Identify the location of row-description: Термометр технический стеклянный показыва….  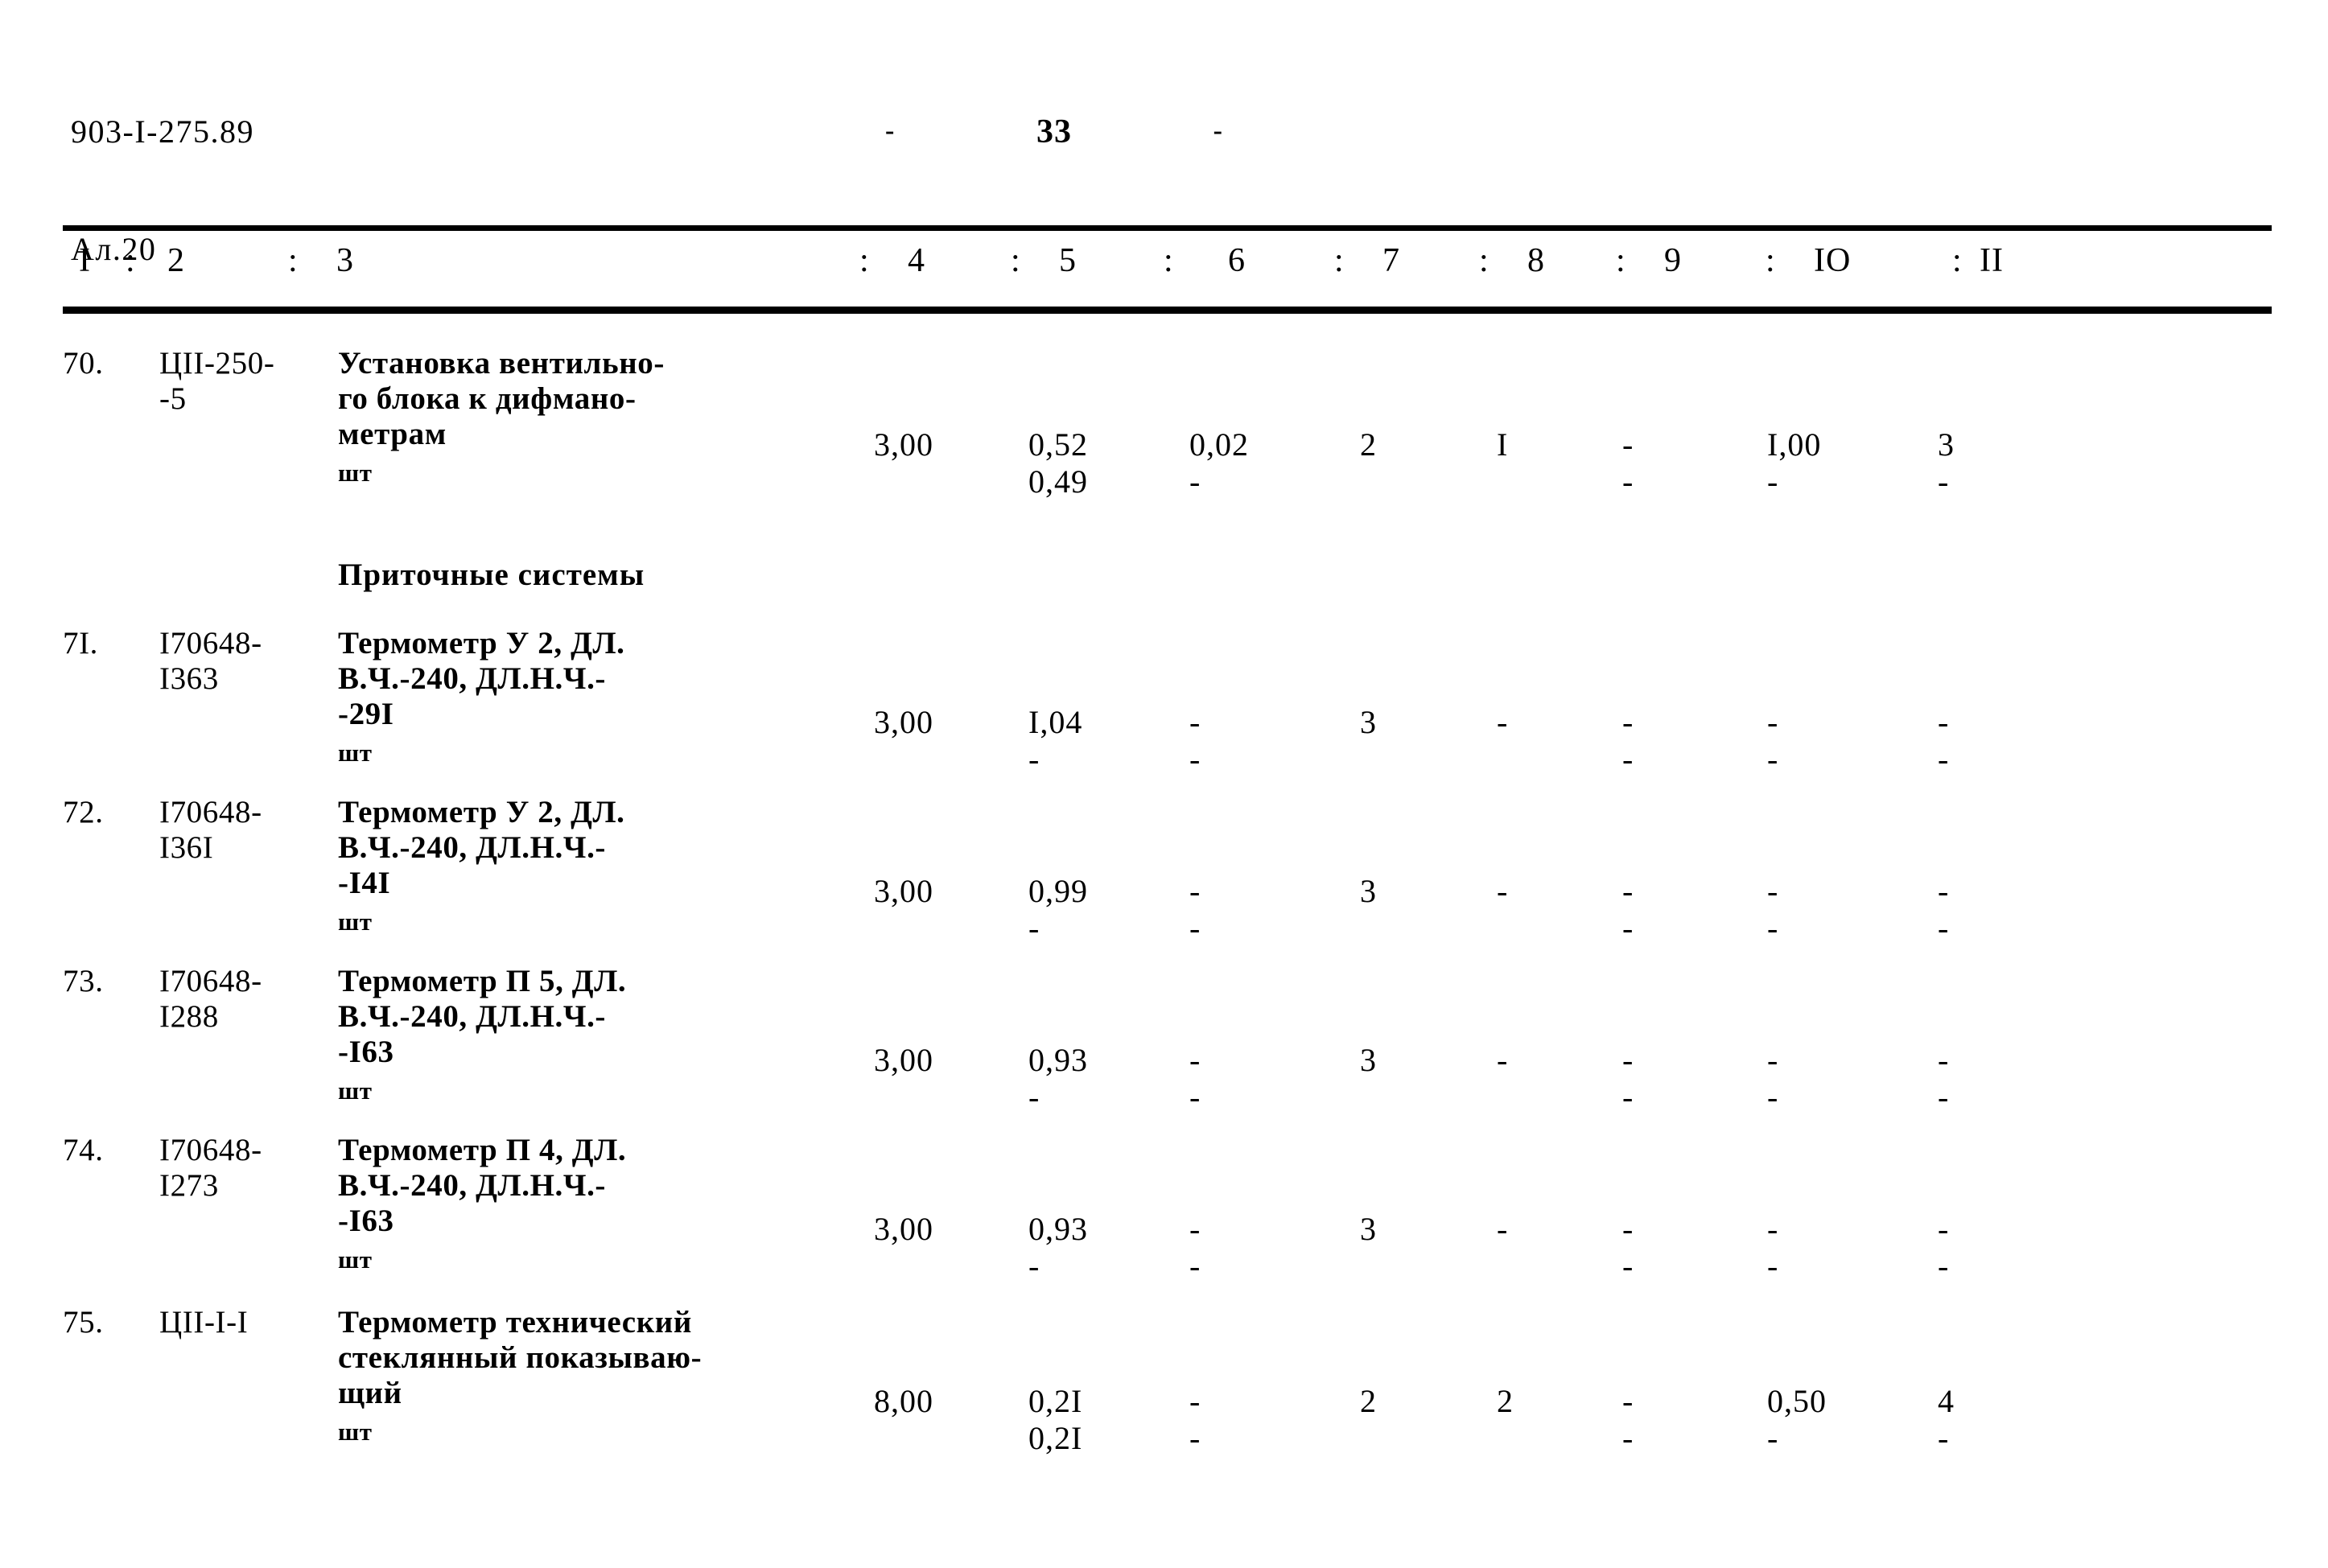
(563, 1358).